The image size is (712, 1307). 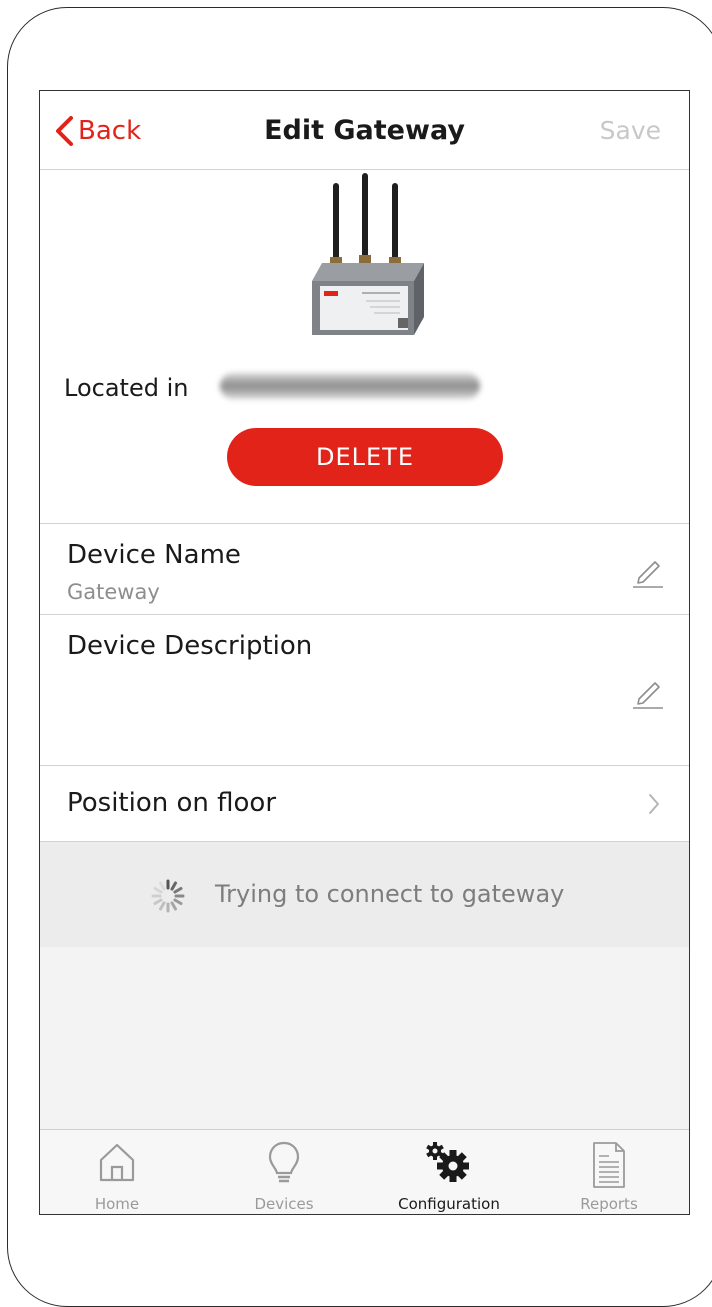 I want to click on tab-home-label: Home, so click(x=117, y=1204).